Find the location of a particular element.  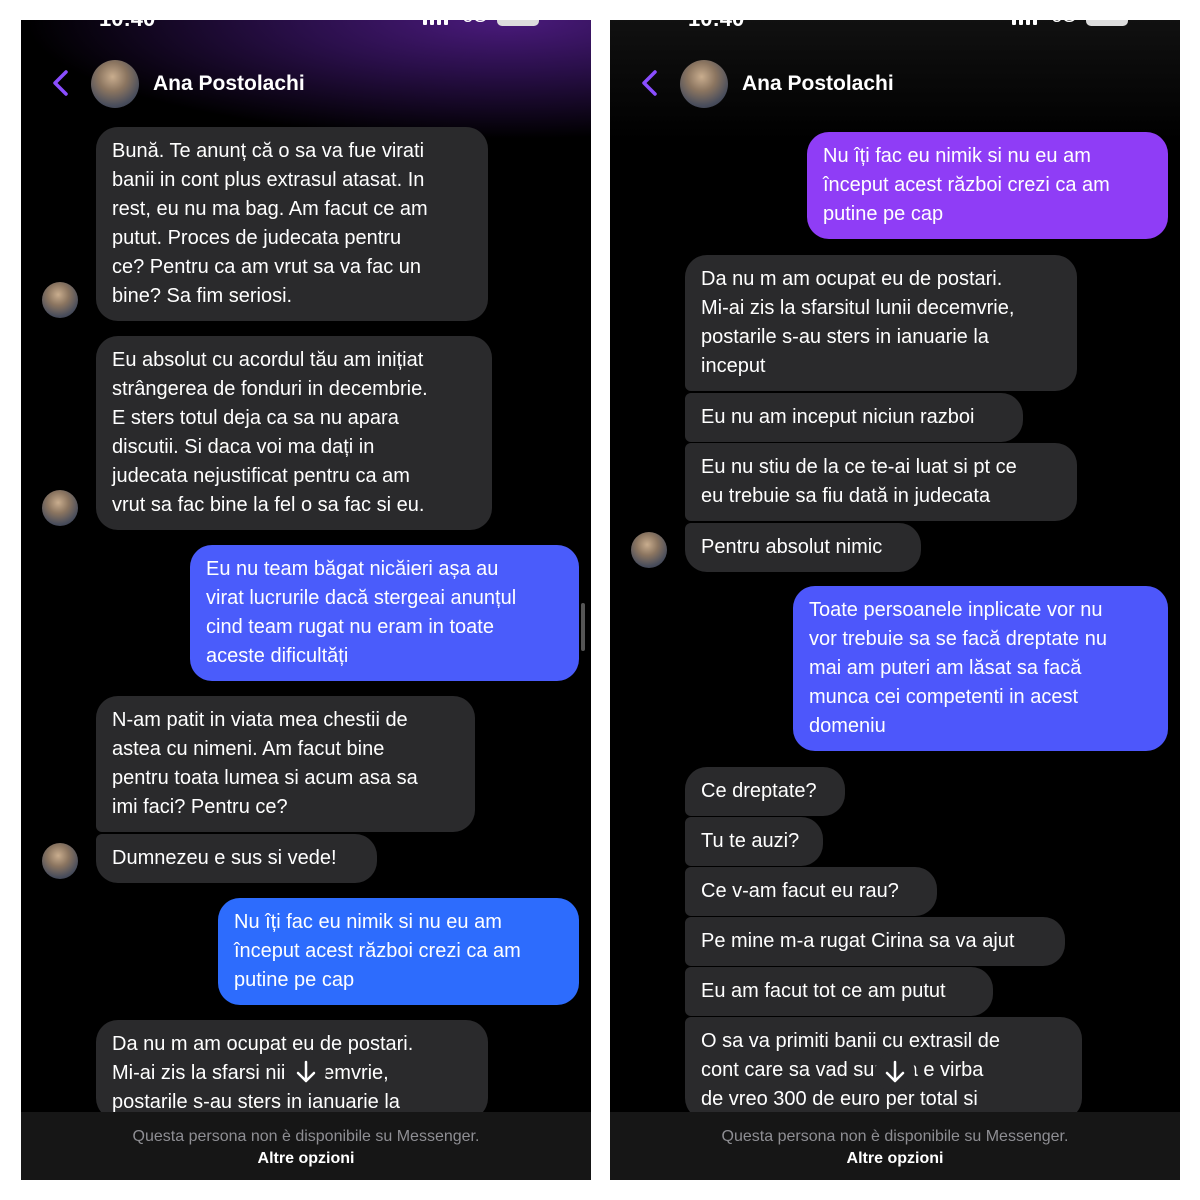

incoming-message: Pentru absolut nimic is located at coordinates (803, 547).